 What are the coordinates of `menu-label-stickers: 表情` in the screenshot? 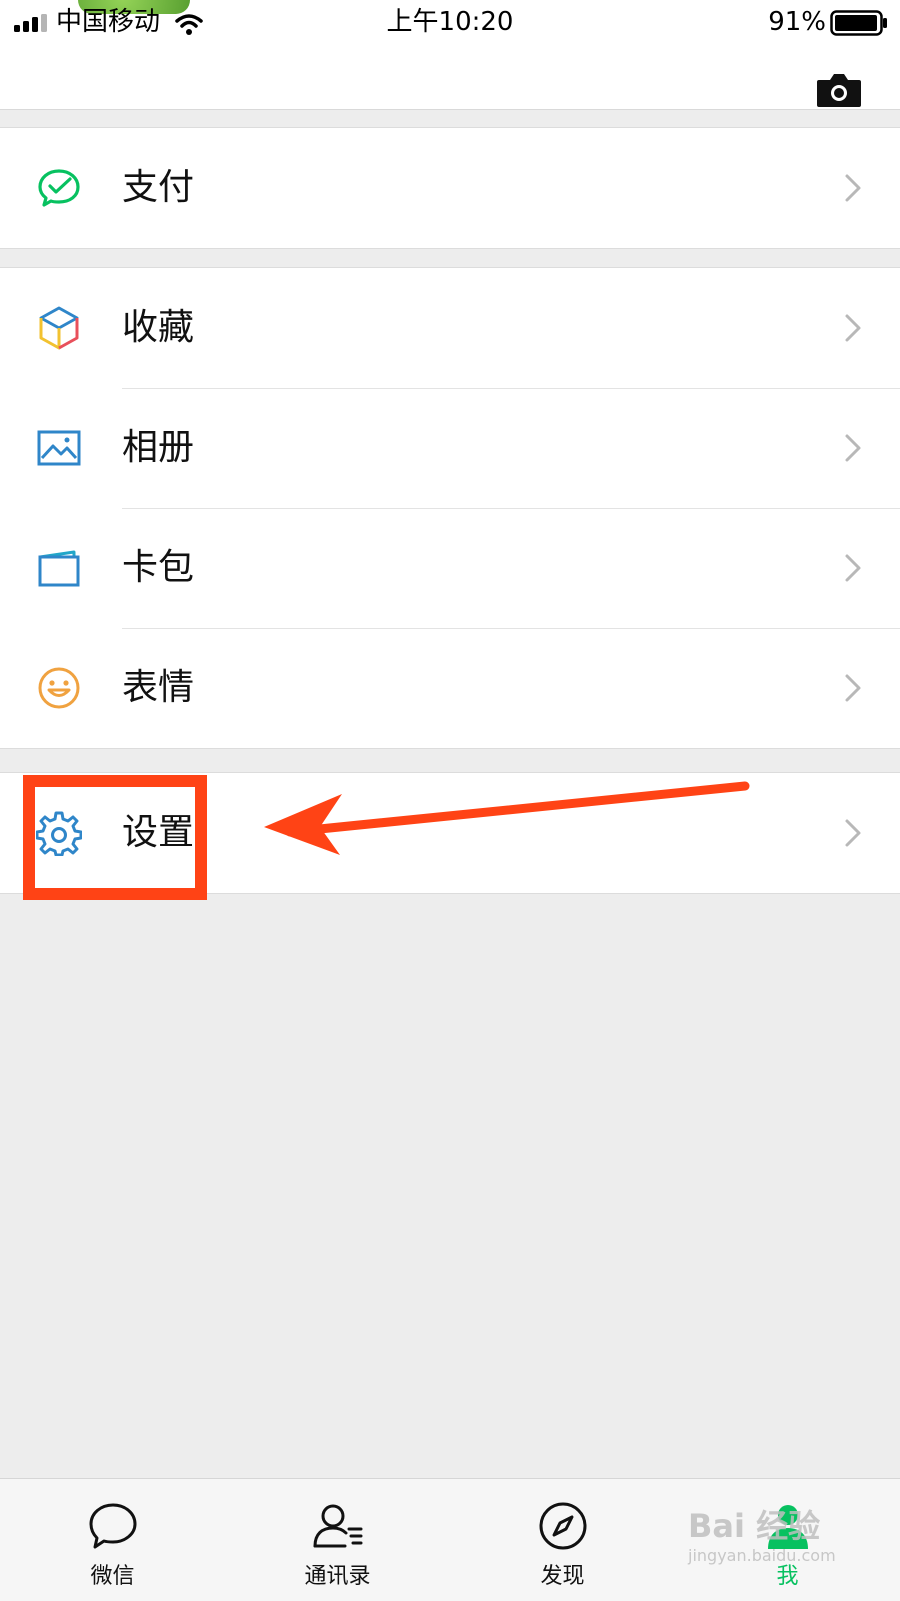 It's located at (158, 687).